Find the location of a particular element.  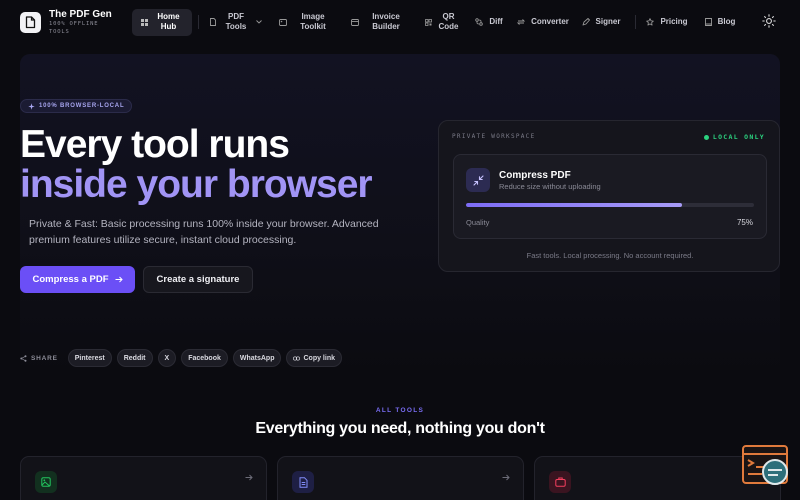

nav-item-converter: Converter is located at coordinates (543, 22).